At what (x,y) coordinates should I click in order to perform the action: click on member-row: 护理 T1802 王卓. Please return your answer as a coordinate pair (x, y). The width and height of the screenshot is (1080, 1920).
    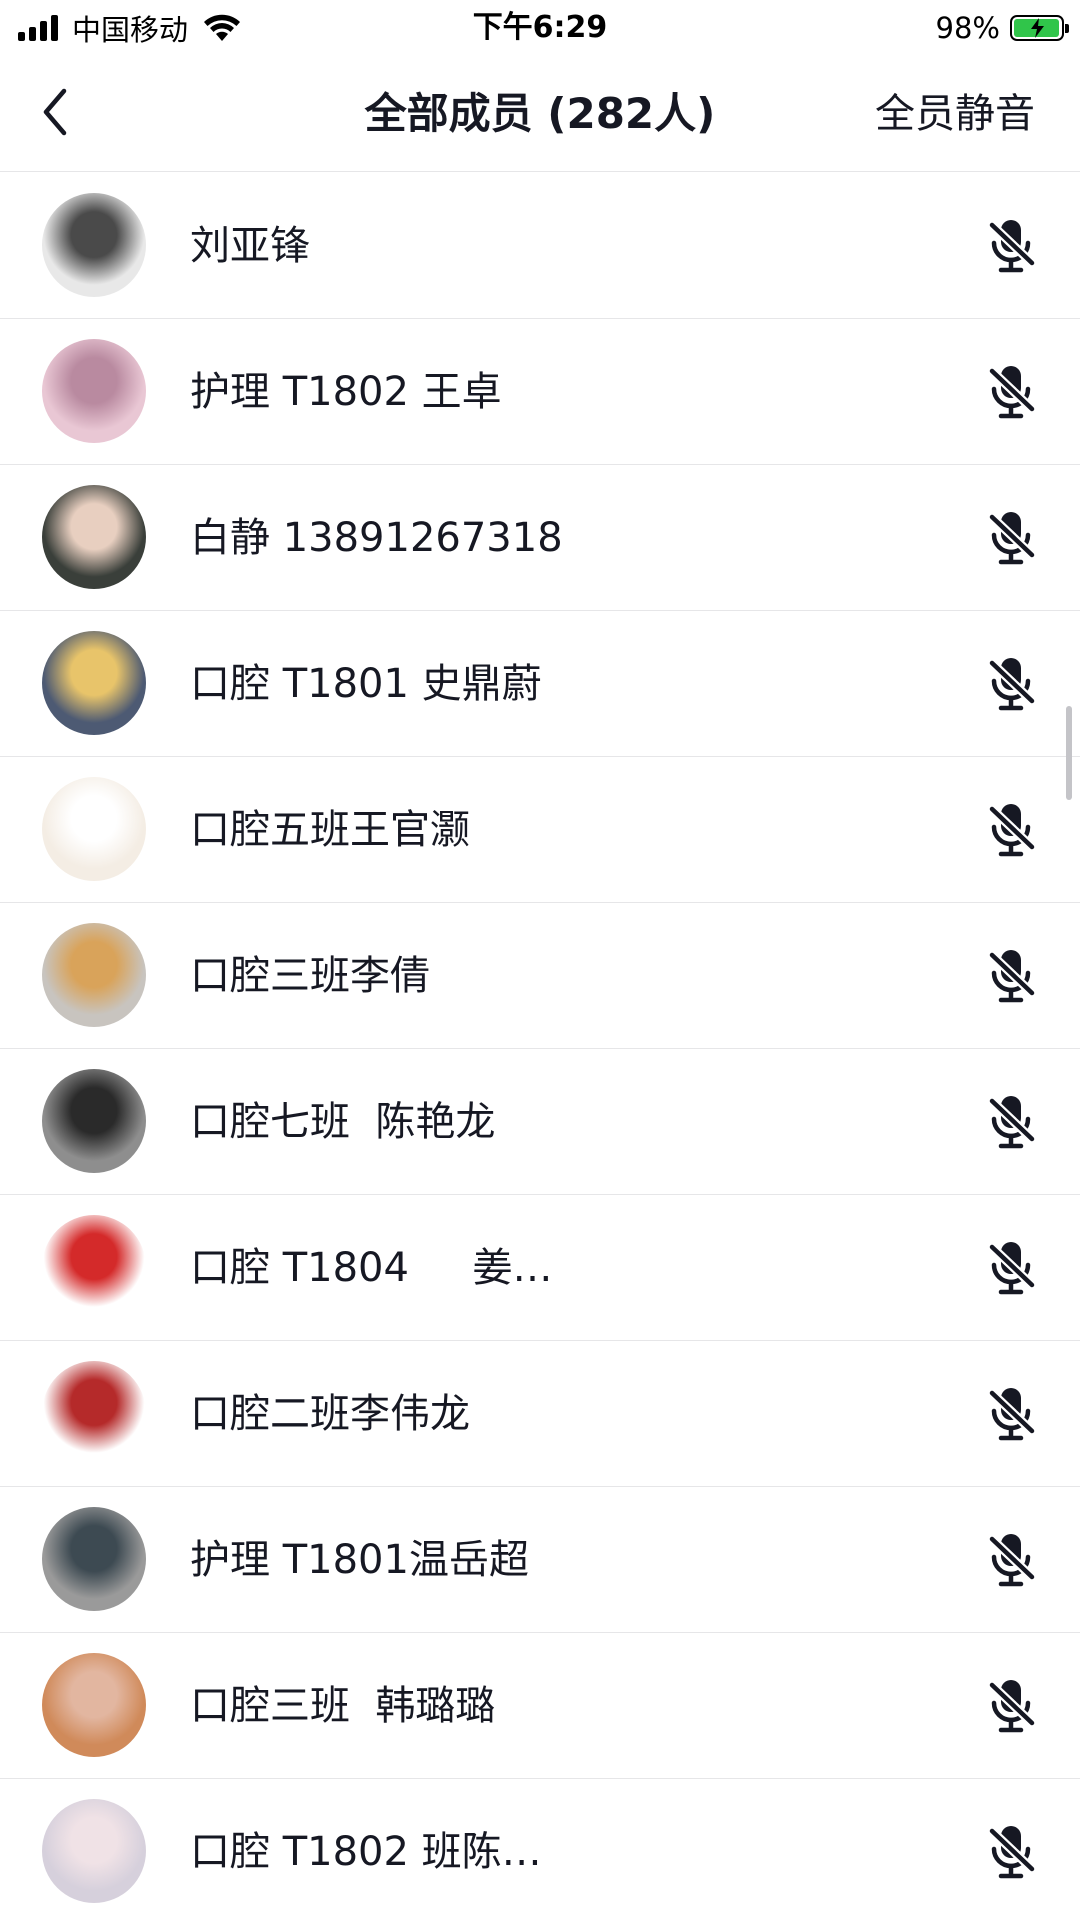
    Looking at the image, I should click on (540, 392).